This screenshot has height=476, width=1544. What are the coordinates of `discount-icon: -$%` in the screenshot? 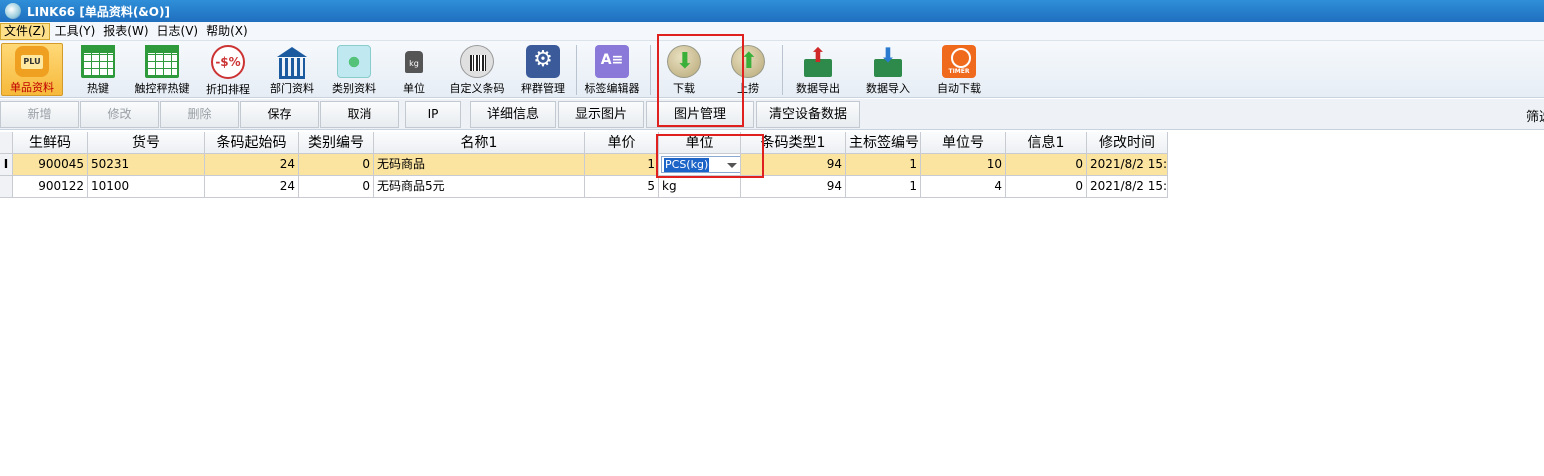 It's located at (228, 62).